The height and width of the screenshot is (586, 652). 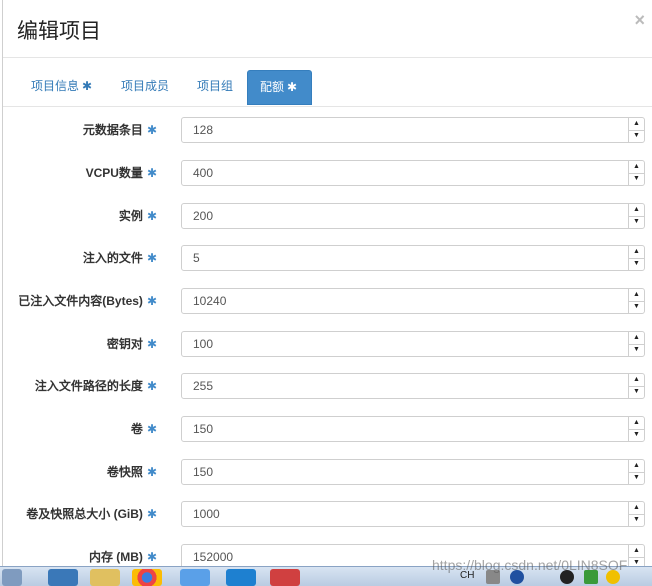 I want to click on volume-snapshots-input-wrap: ▲ ▼, so click(x=413, y=472).